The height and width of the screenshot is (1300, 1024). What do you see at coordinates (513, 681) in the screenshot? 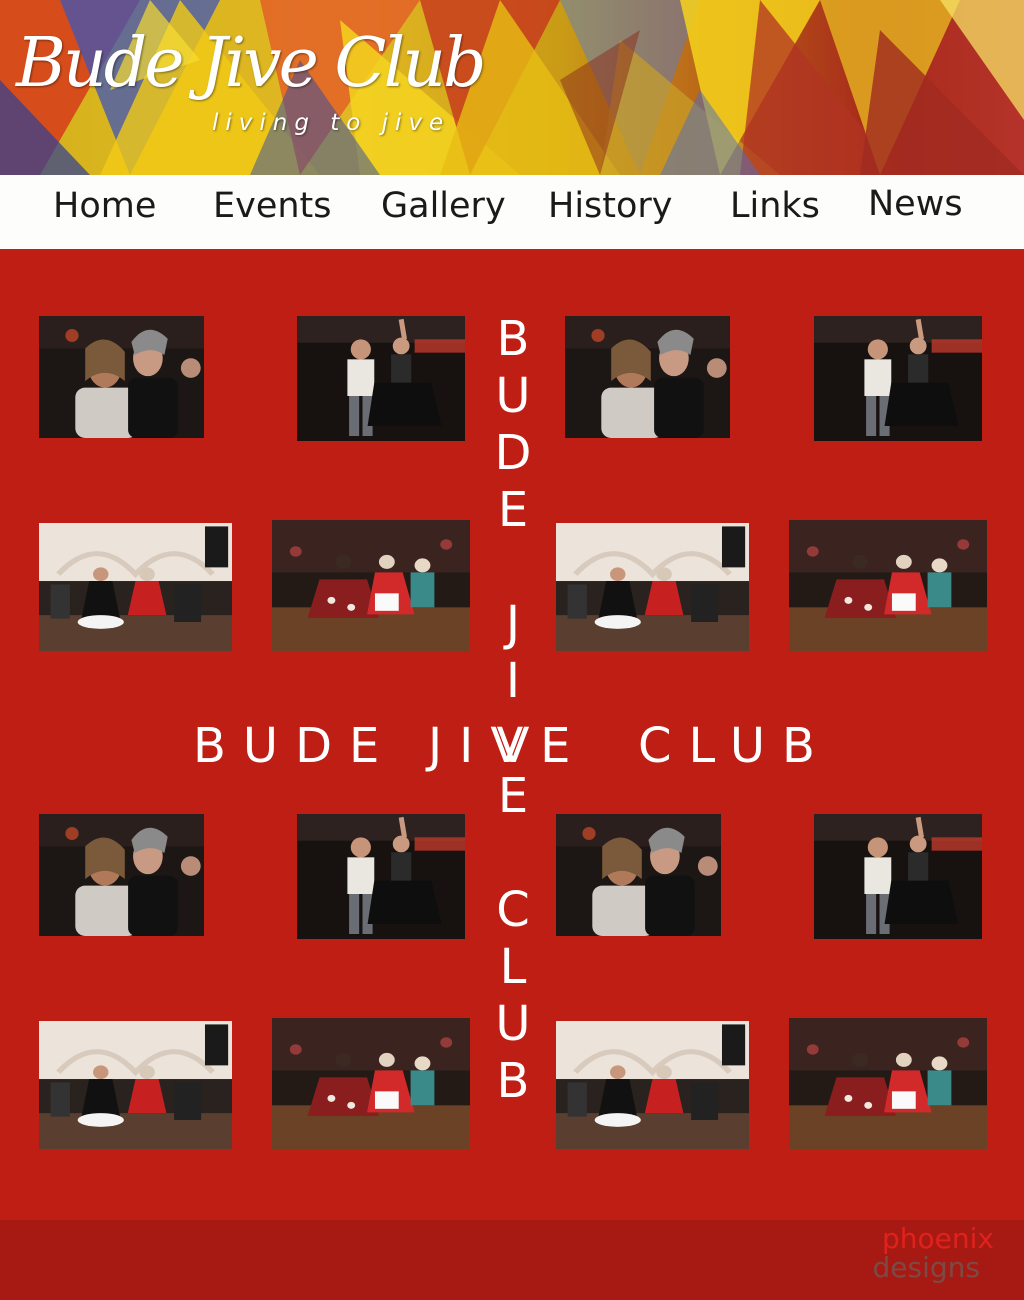
I see `vertical-letter: I` at bounding box center [513, 681].